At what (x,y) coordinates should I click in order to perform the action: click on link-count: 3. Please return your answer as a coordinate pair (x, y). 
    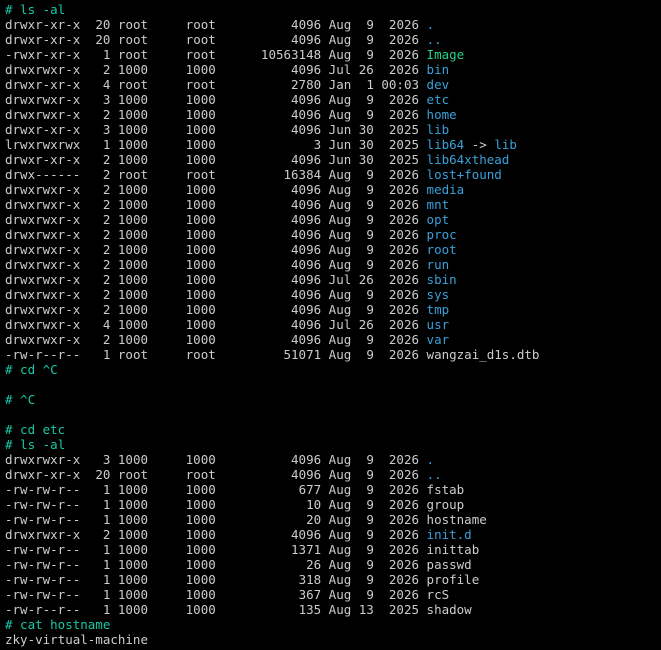
    Looking at the image, I should click on (106, 129).